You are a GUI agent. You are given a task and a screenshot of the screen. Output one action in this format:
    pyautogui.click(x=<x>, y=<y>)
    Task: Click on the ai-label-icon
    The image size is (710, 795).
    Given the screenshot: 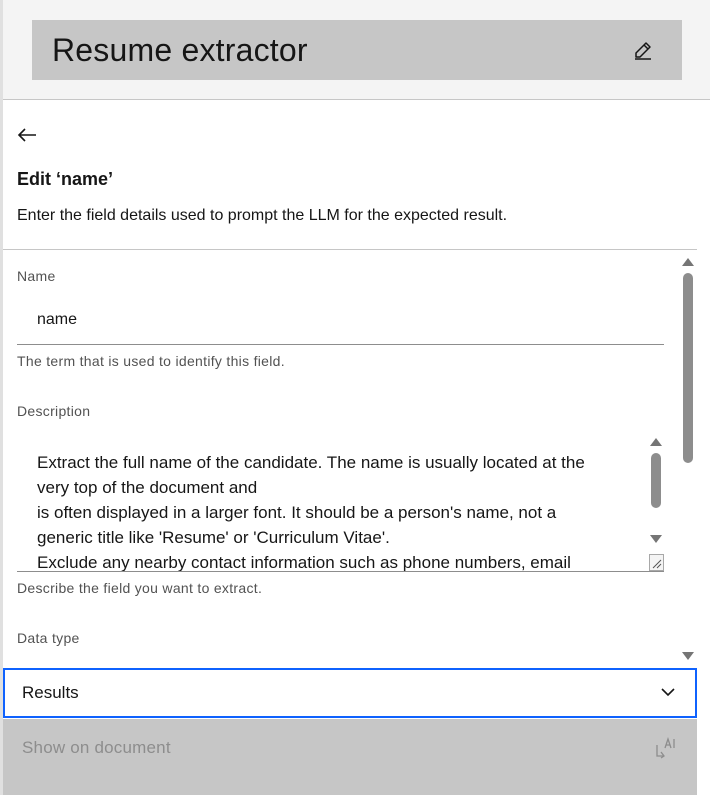 What is the action you would take?
    pyautogui.click(x=666, y=747)
    